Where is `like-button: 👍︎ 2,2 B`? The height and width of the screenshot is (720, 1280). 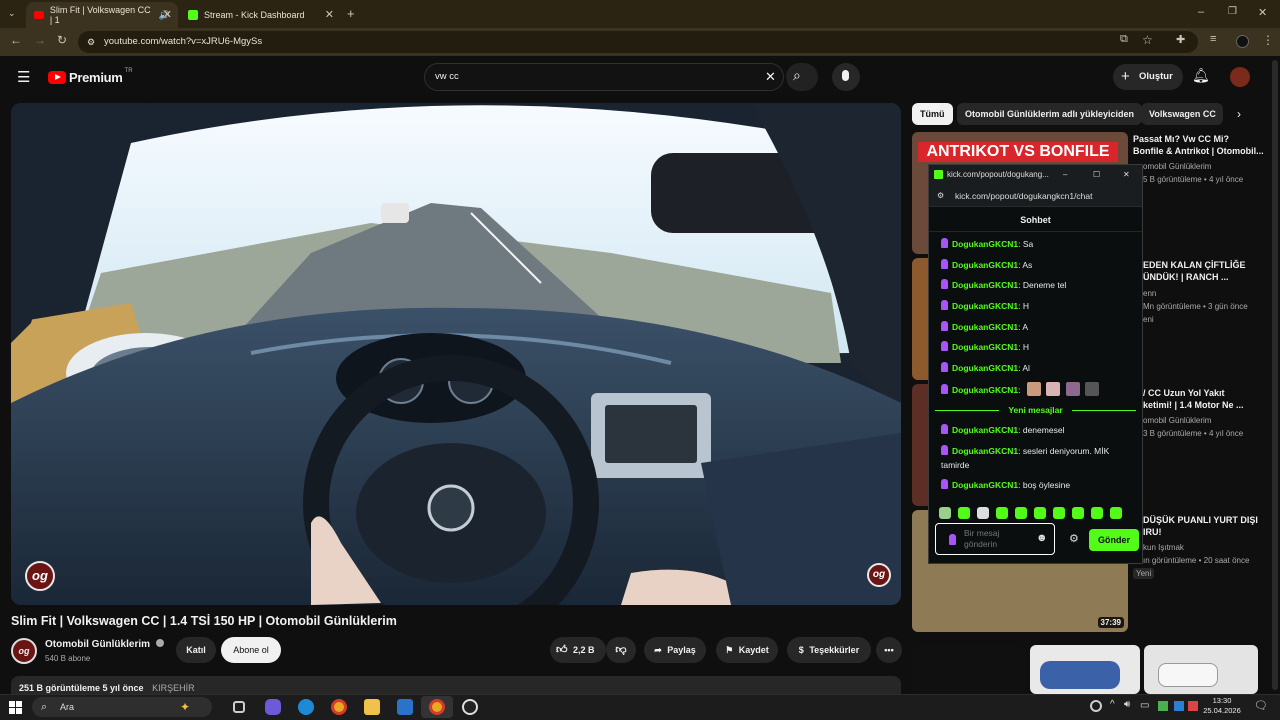 like-button: 👍︎ 2,2 B is located at coordinates (578, 650).